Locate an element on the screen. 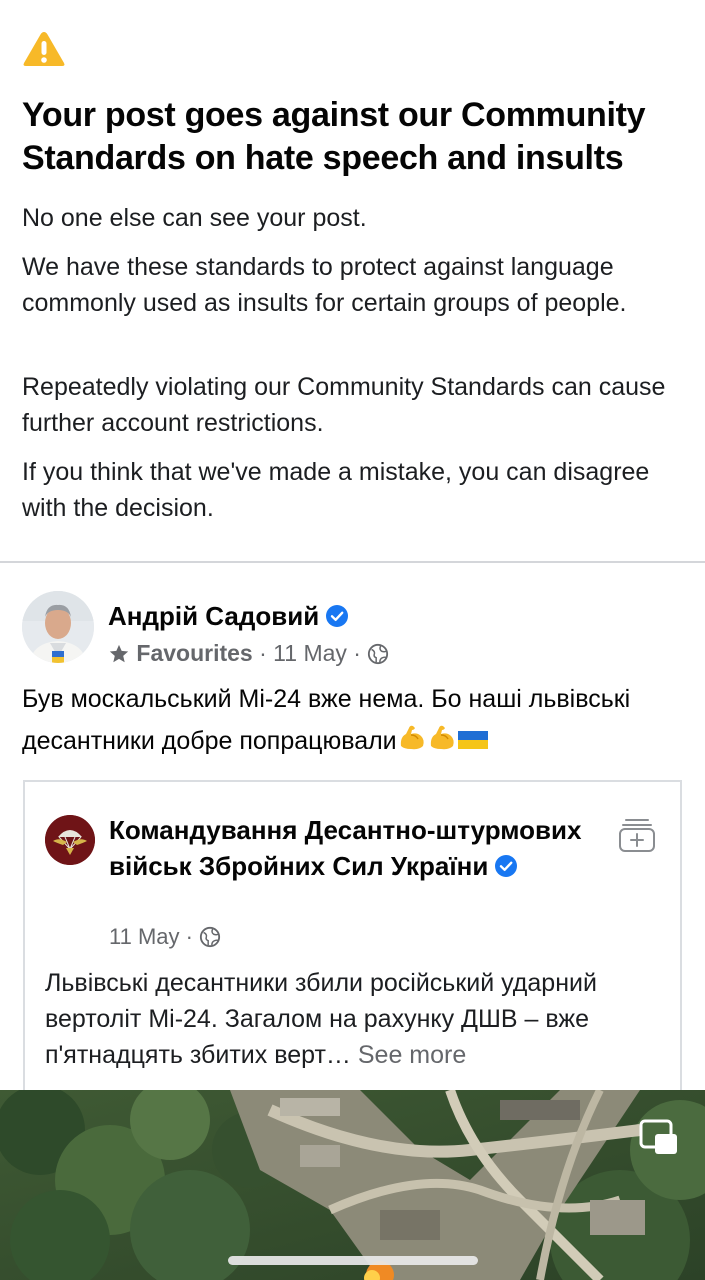  video-player is located at coordinates (352, 1185).